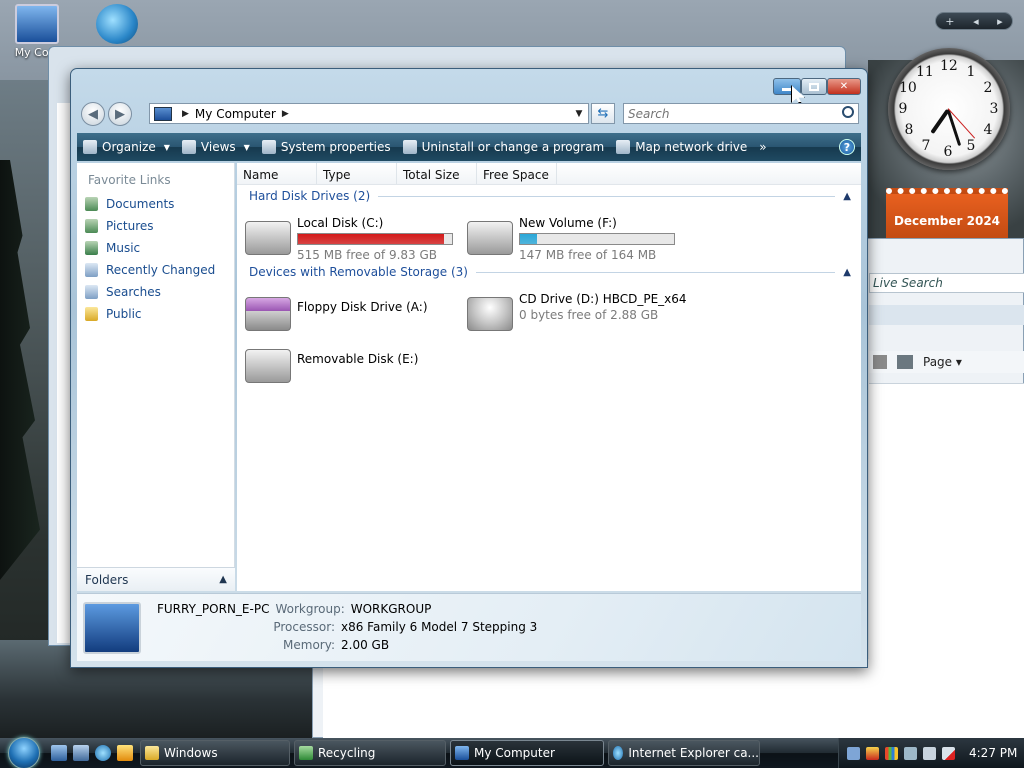  I want to click on nav-item-searches: Searches, so click(155, 292).